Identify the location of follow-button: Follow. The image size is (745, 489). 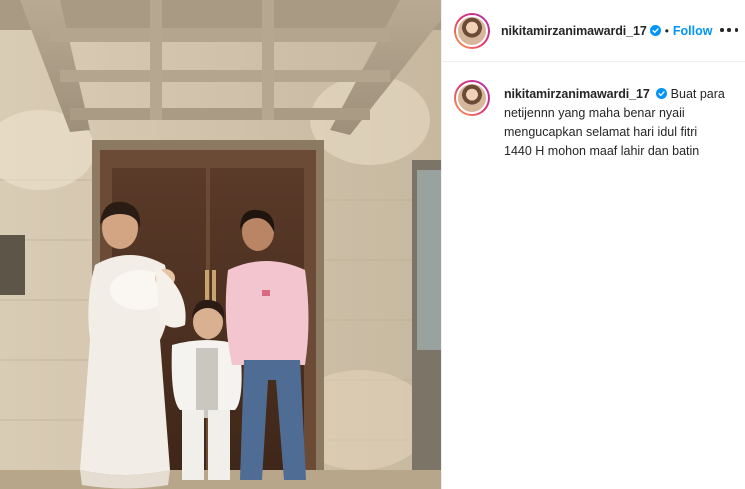
(693, 31).